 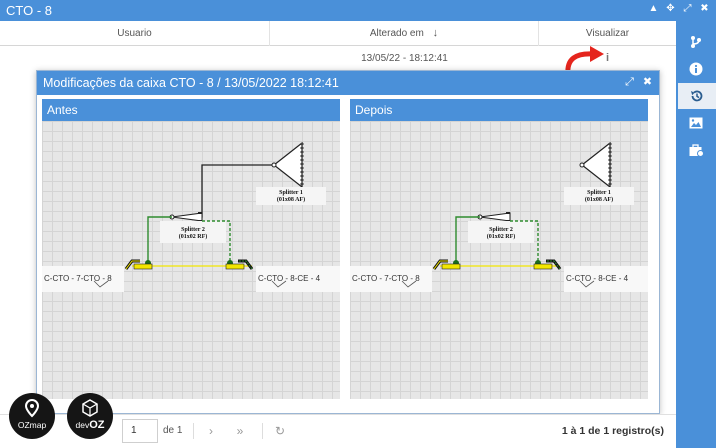 I want to click on toolbox-icon, so click(x=696, y=150).